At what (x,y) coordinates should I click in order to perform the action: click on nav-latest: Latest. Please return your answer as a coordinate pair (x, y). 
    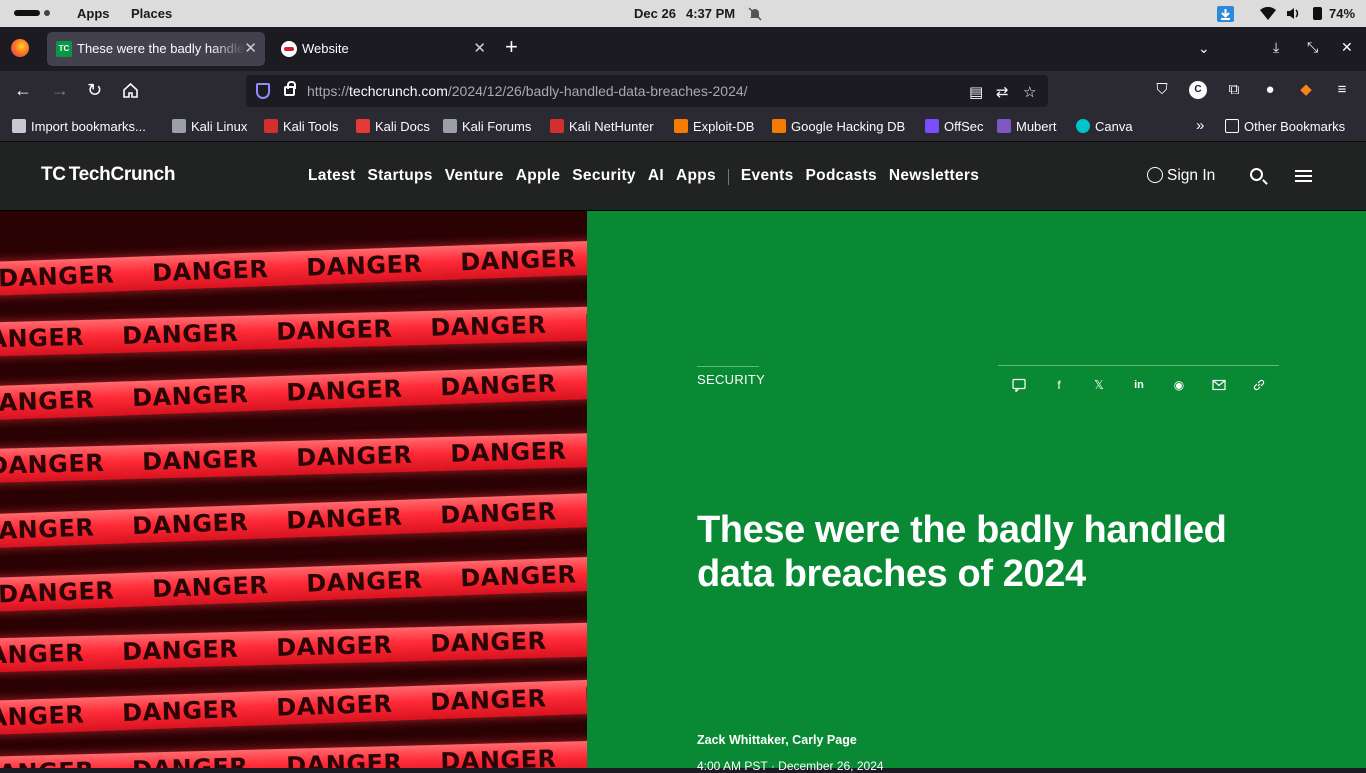
    Looking at the image, I should click on (331, 176).